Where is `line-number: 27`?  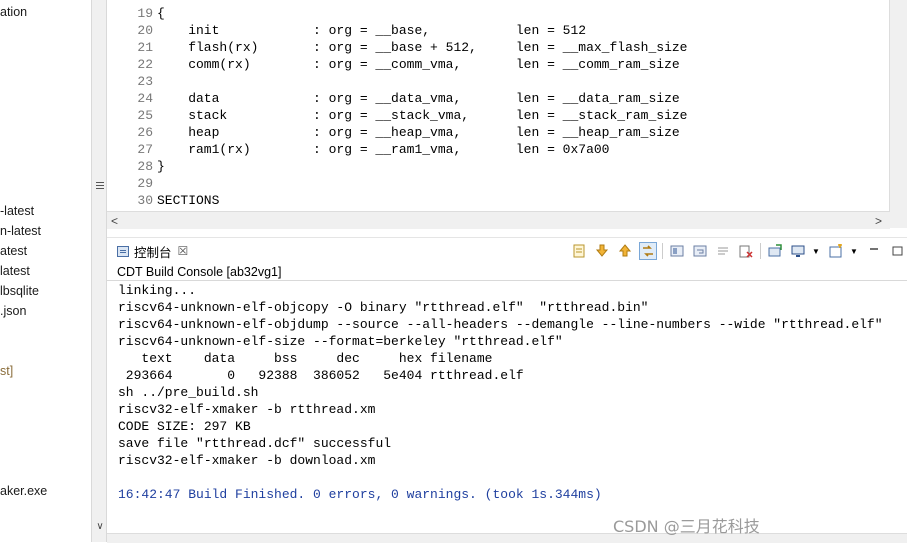 line-number: 27 is located at coordinates (145, 149).